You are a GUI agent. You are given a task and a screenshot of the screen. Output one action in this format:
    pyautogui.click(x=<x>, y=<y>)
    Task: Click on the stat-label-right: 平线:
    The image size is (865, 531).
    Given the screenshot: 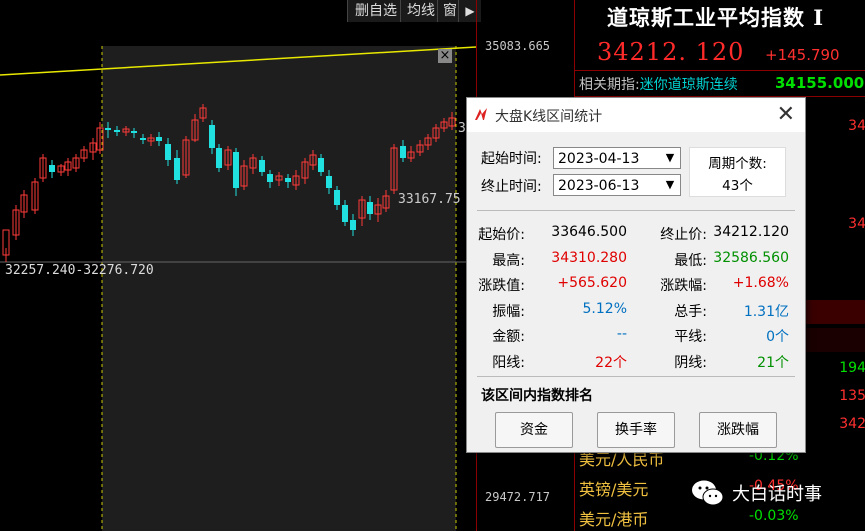 What is the action you would take?
    pyautogui.click(x=690, y=337)
    